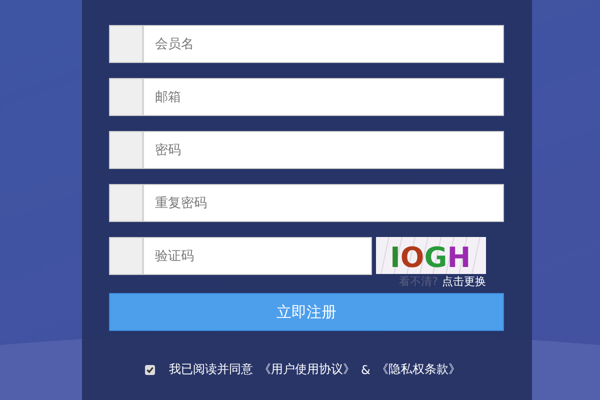 The width and height of the screenshot is (600, 400). What do you see at coordinates (464, 281) in the screenshot?
I see `refresh-link: 点击更换` at bounding box center [464, 281].